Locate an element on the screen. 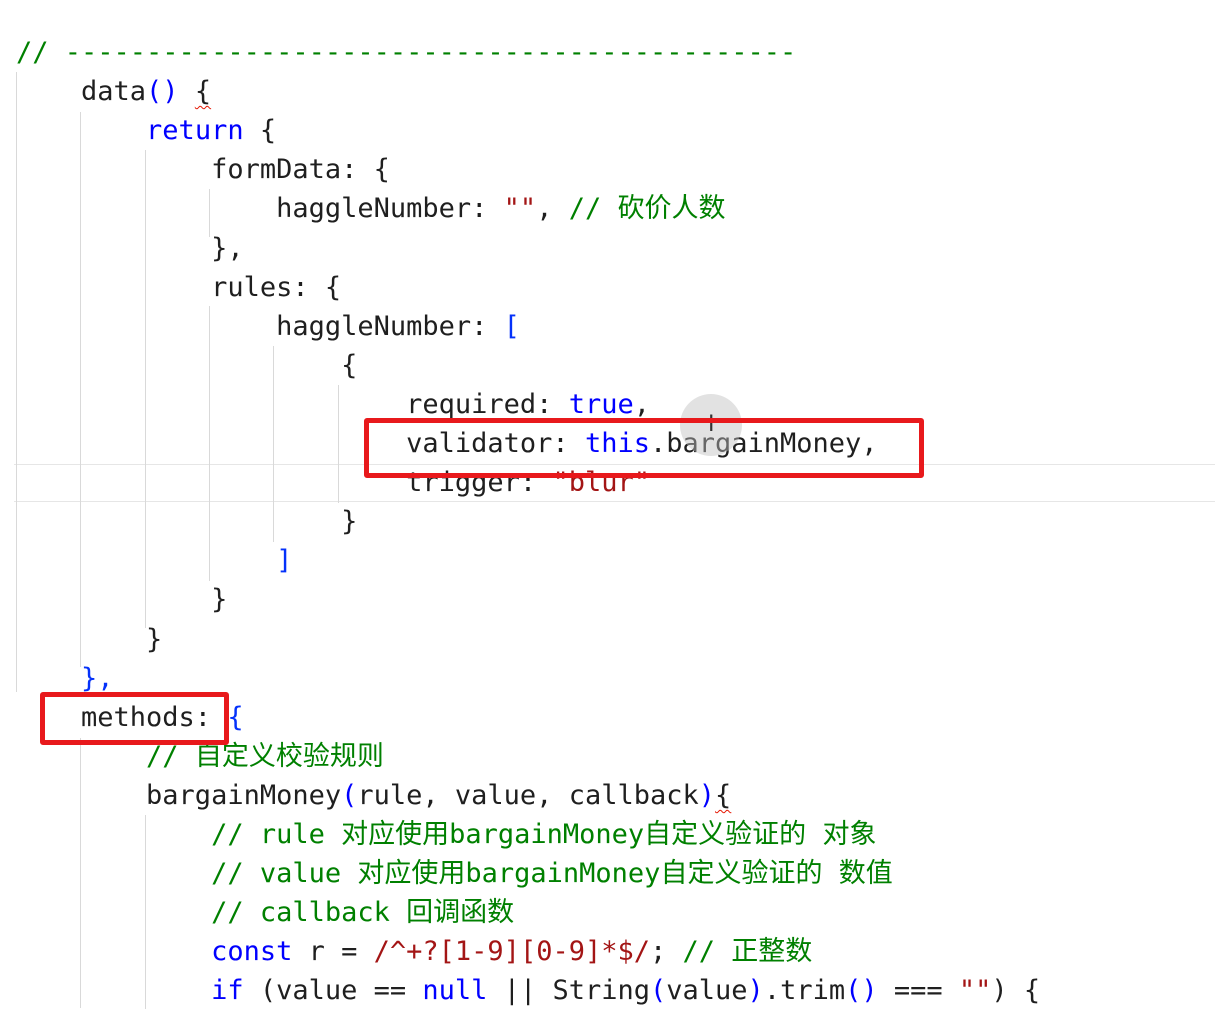 The width and height of the screenshot is (1215, 1009). code-token: return is located at coordinates (195, 131).